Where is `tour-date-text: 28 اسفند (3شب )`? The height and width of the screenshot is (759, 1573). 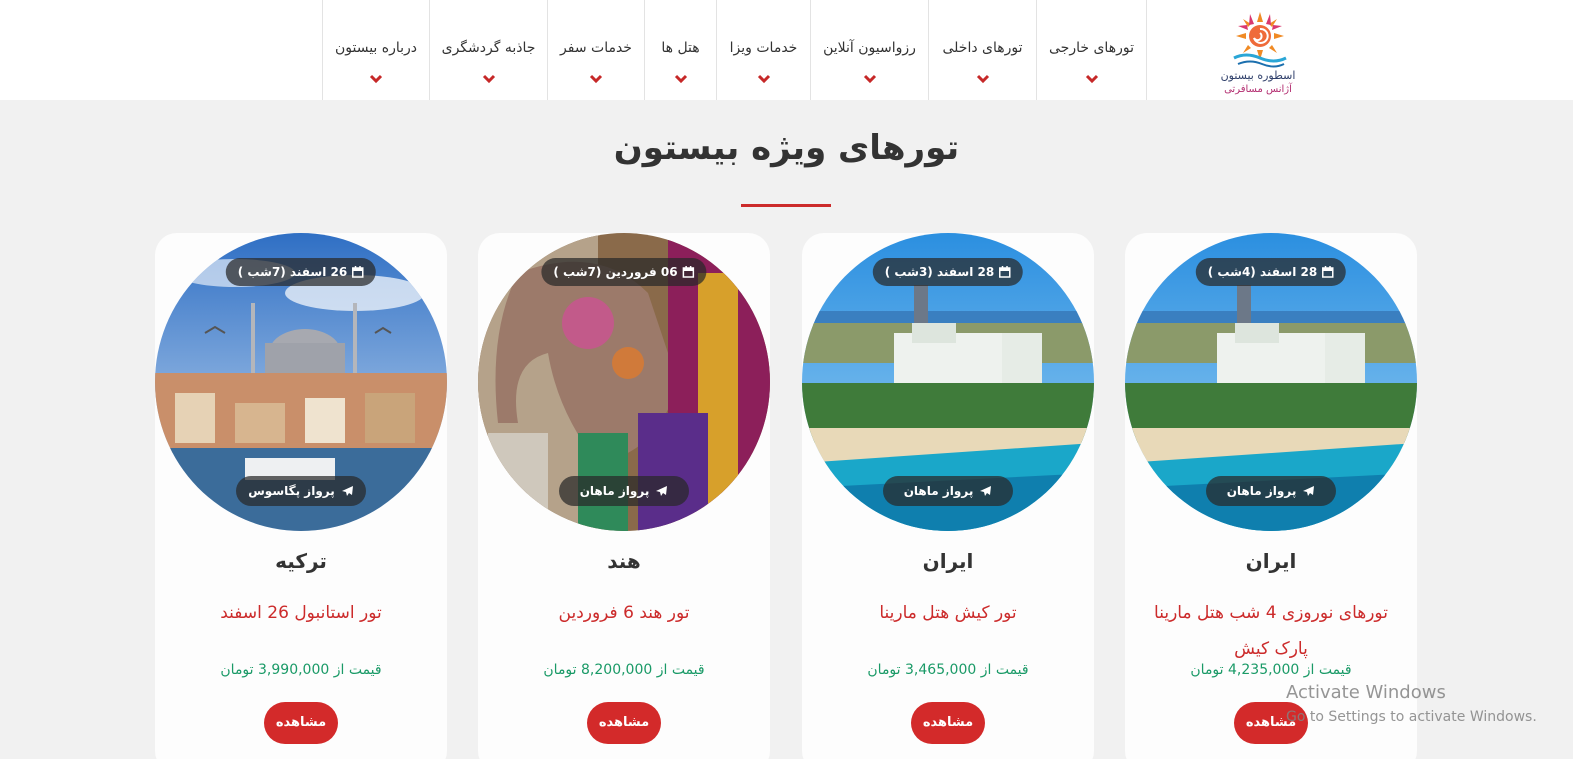 tour-date-text: 28 اسفند (3شب ) is located at coordinates (939, 272).